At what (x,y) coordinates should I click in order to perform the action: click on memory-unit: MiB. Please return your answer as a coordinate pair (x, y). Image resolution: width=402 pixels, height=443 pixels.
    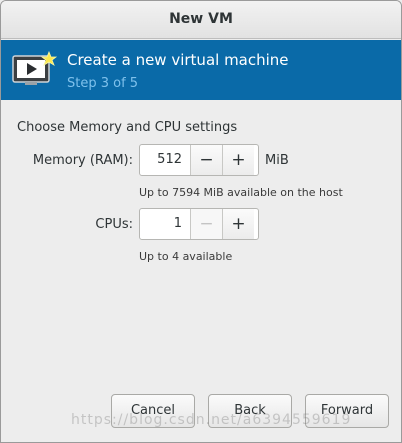
    Looking at the image, I should click on (277, 160).